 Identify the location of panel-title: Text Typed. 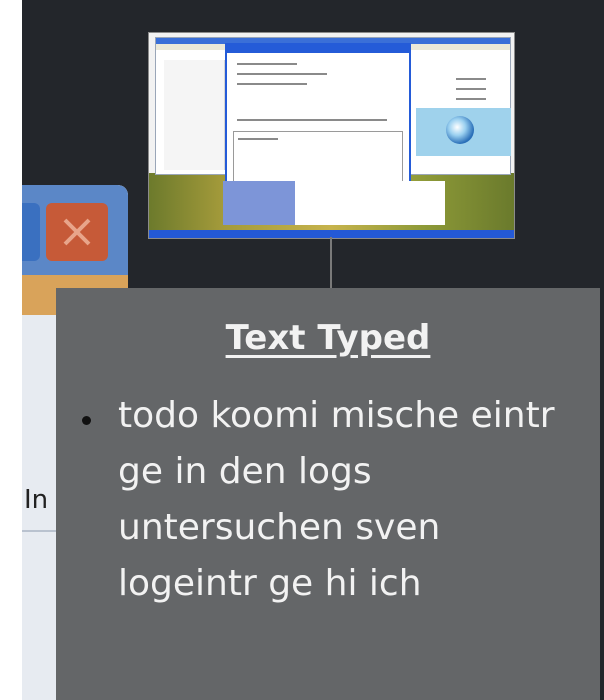
(328, 338).